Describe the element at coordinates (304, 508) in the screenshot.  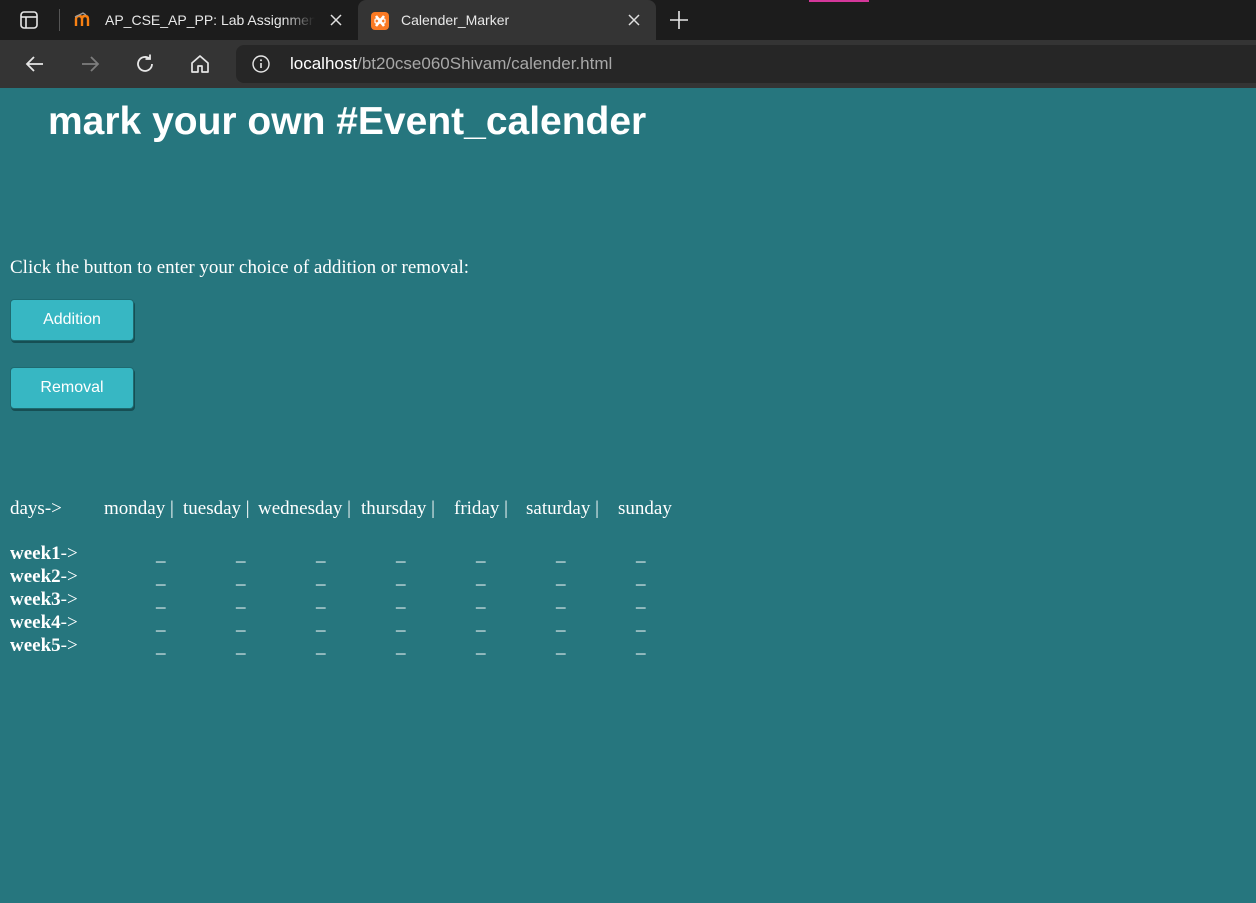
I see `day-header-wednesday: wednesday |` at that location.